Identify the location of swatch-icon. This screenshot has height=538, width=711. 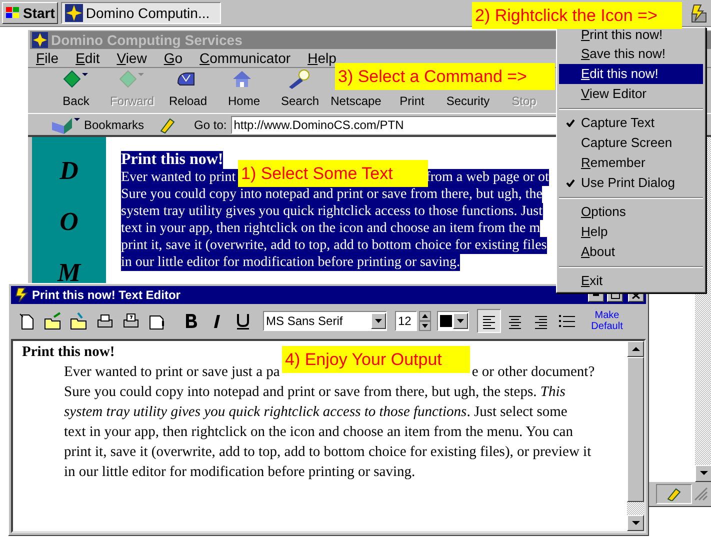
(446, 321).